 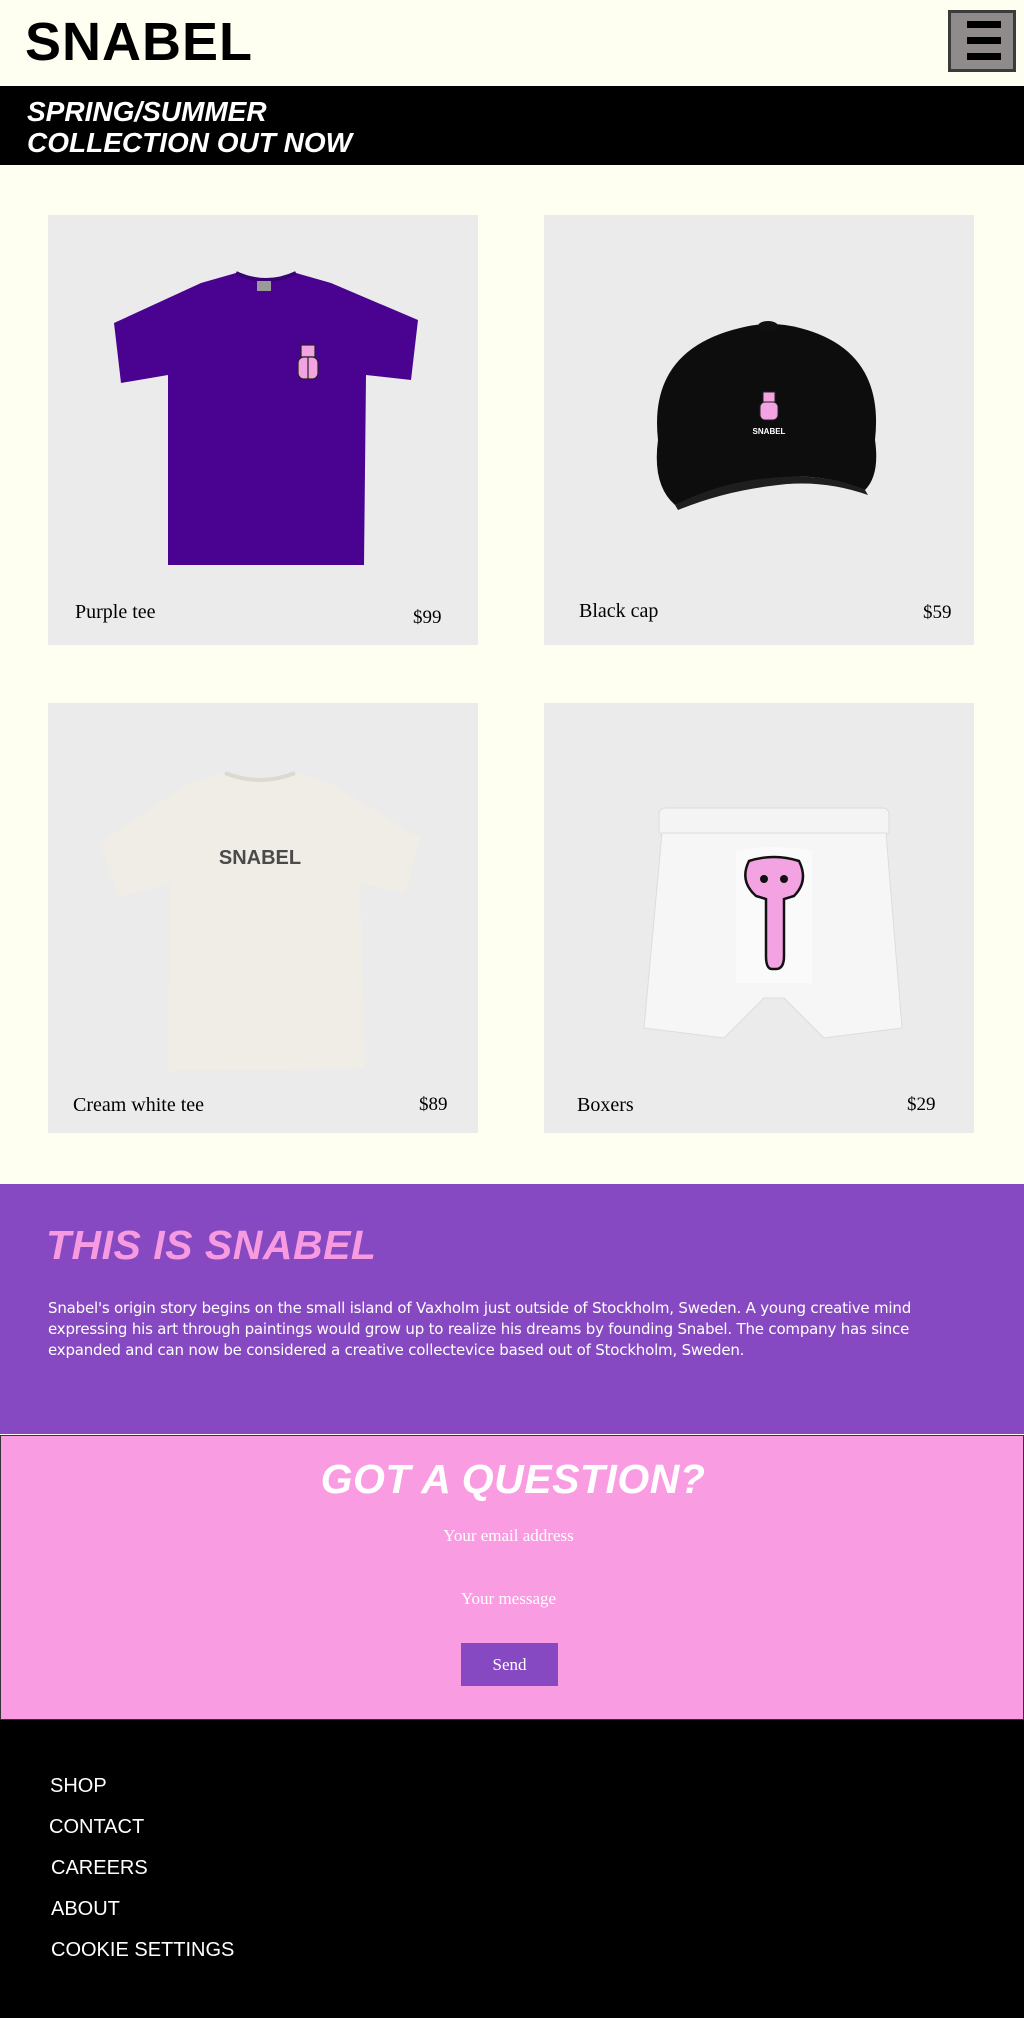 What do you see at coordinates (139, 1105) in the screenshot?
I see `product-name: Cream white tee` at bounding box center [139, 1105].